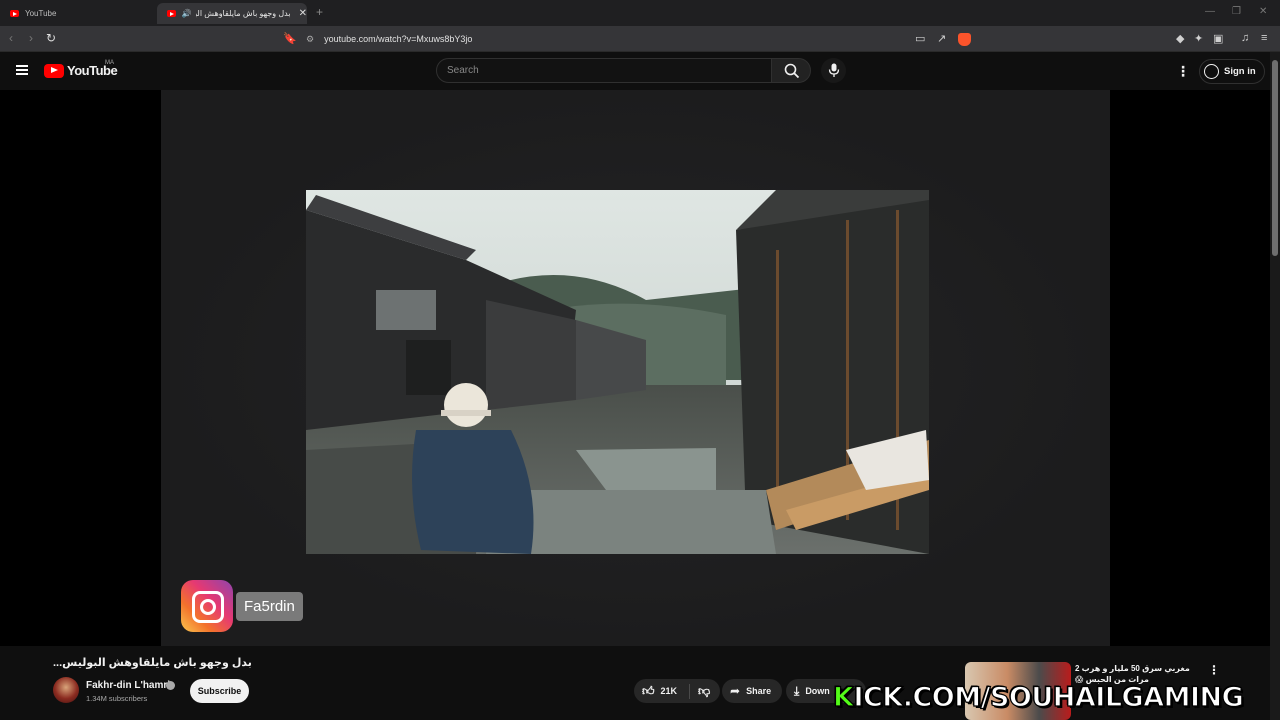 The image size is (1280, 720). I want to click on wallet-icon: ◆, so click(1180, 38).